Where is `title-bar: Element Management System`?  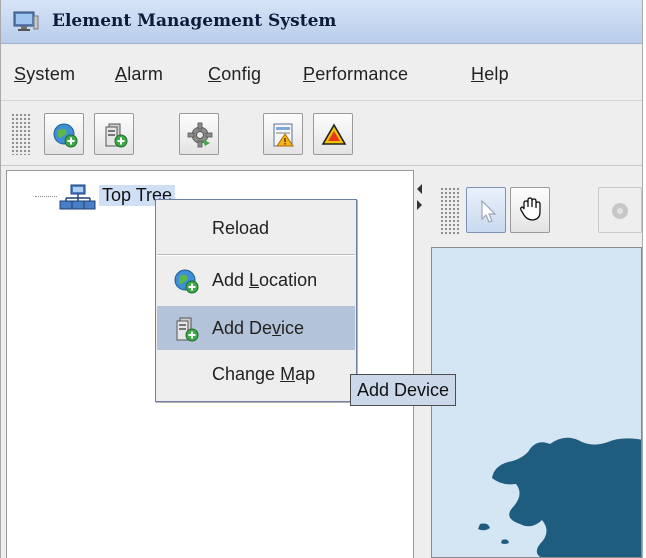
title-bar: Element Management System is located at coordinates (321, 22).